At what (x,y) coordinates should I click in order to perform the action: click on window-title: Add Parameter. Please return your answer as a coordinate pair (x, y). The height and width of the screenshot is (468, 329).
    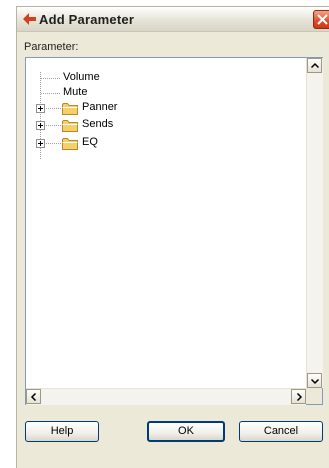
    Looking at the image, I should click on (87, 19).